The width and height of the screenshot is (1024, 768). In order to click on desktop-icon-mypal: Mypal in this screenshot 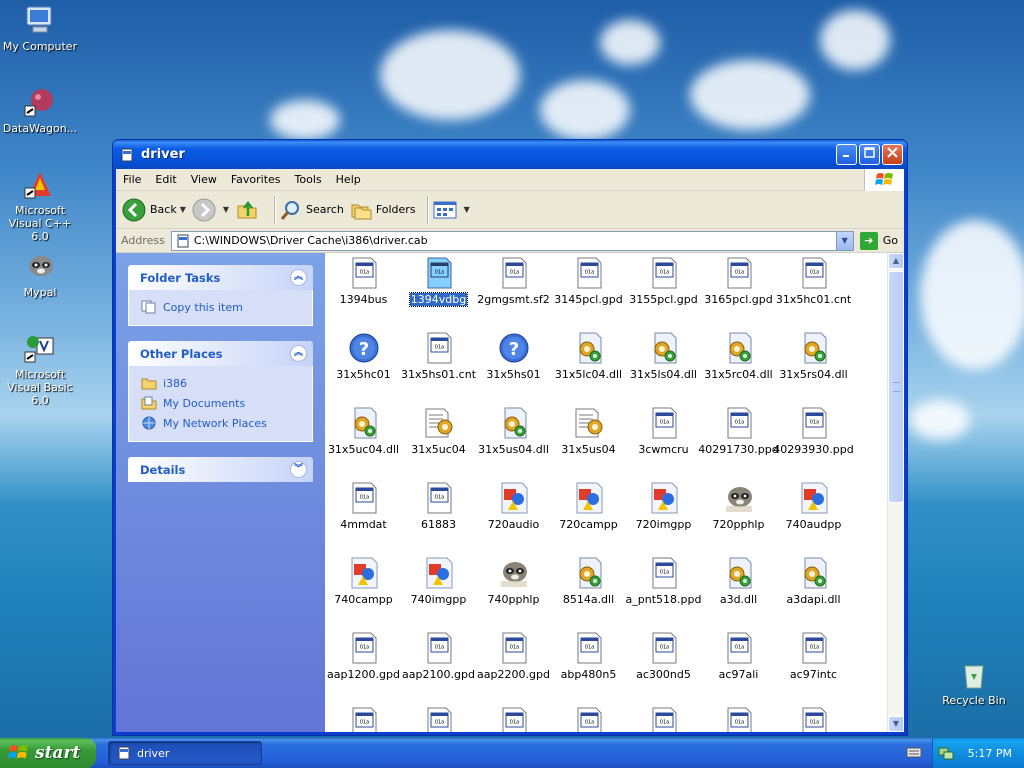, I will do `click(40, 274)`.